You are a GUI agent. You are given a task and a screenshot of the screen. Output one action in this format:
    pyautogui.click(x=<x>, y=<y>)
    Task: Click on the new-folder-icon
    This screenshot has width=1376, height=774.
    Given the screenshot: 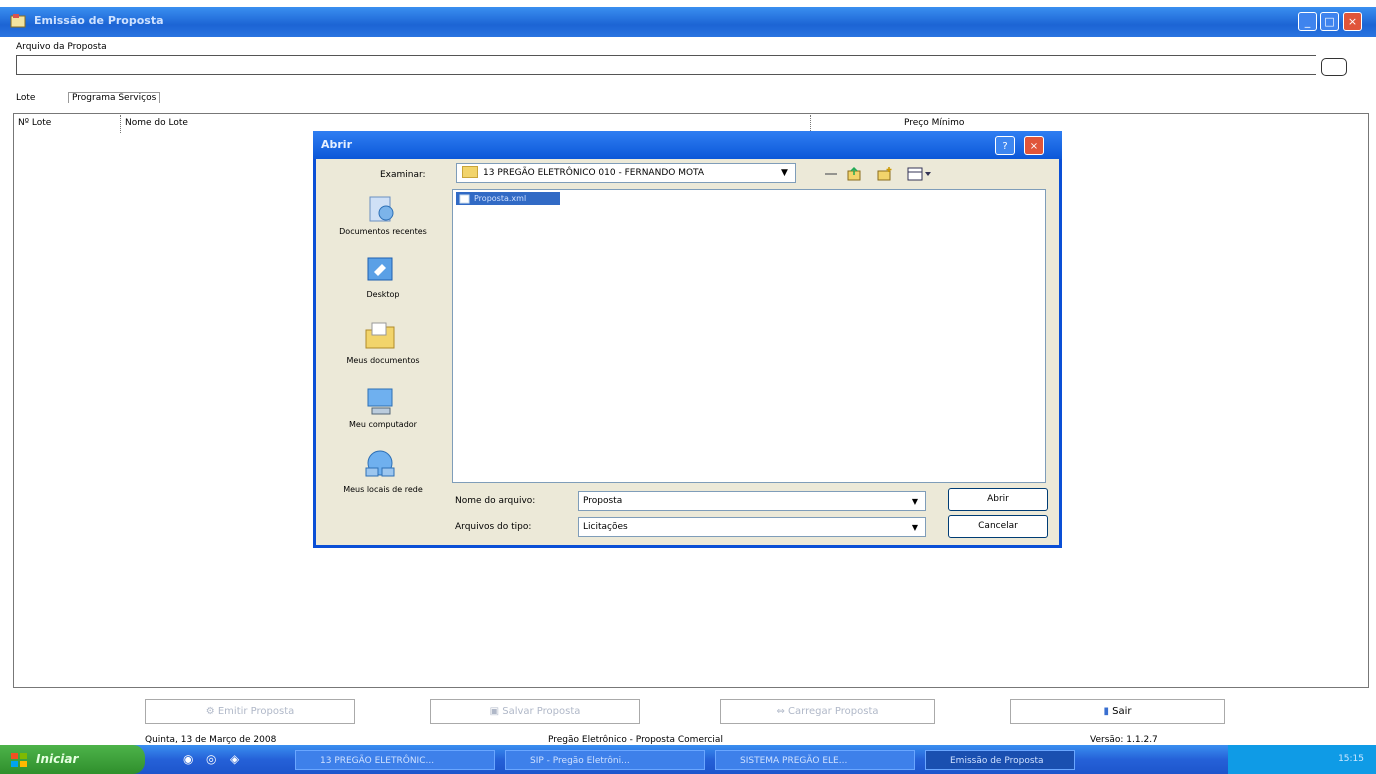 What is the action you would take?
    pyautogui.click(x=885, y=174)
    